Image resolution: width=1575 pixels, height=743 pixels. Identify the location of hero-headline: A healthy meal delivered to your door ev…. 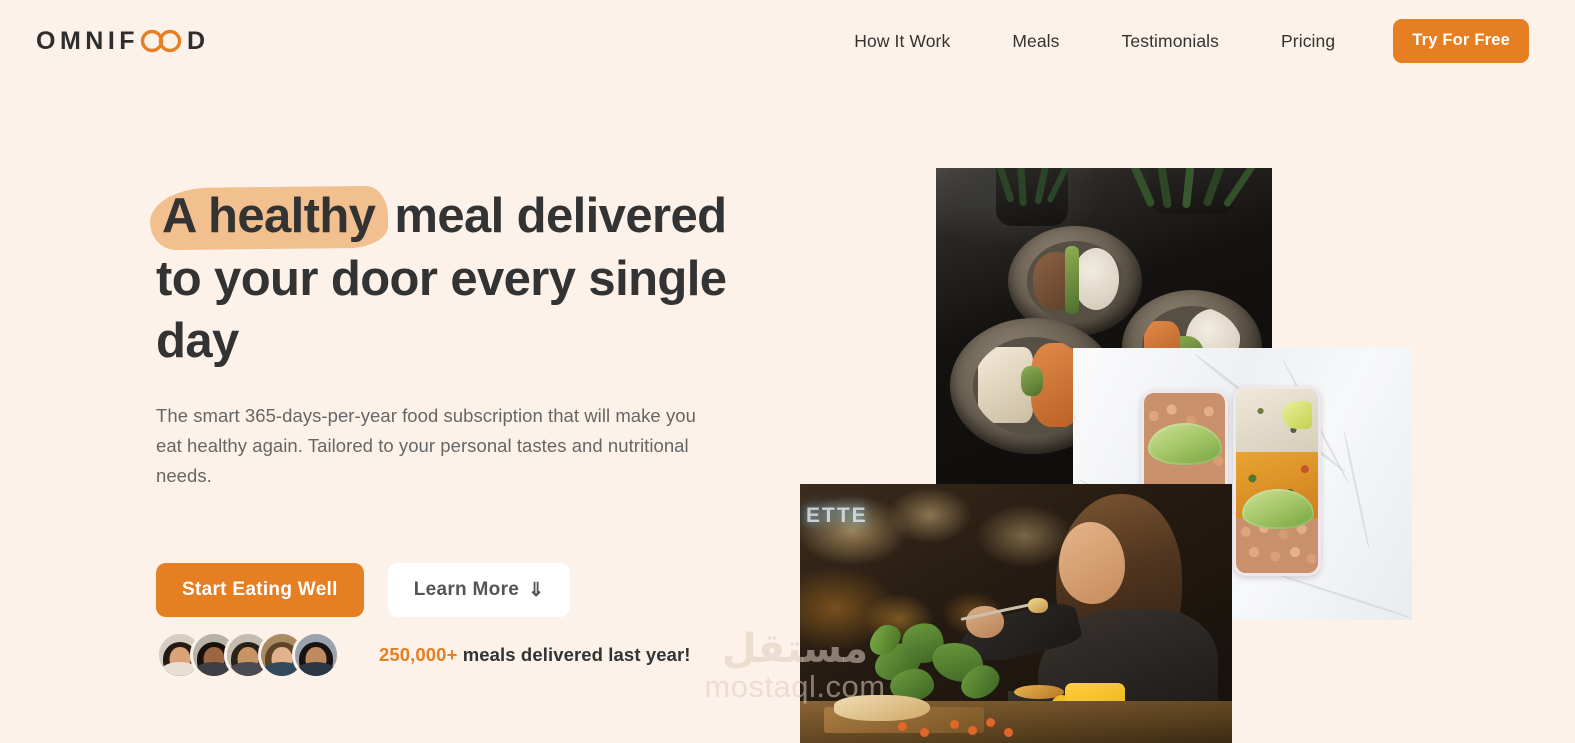
(446, 279).